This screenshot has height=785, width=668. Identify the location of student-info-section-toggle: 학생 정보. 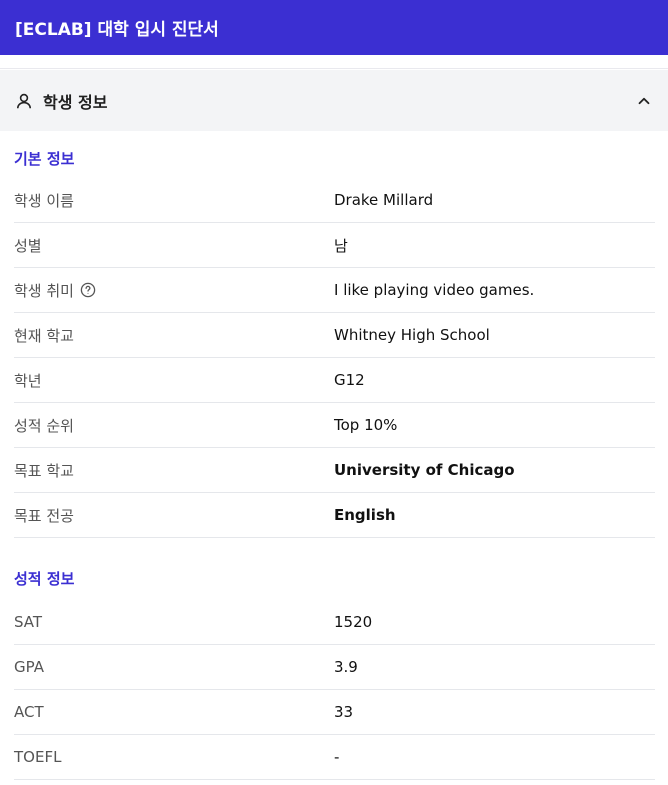
(334, 100).